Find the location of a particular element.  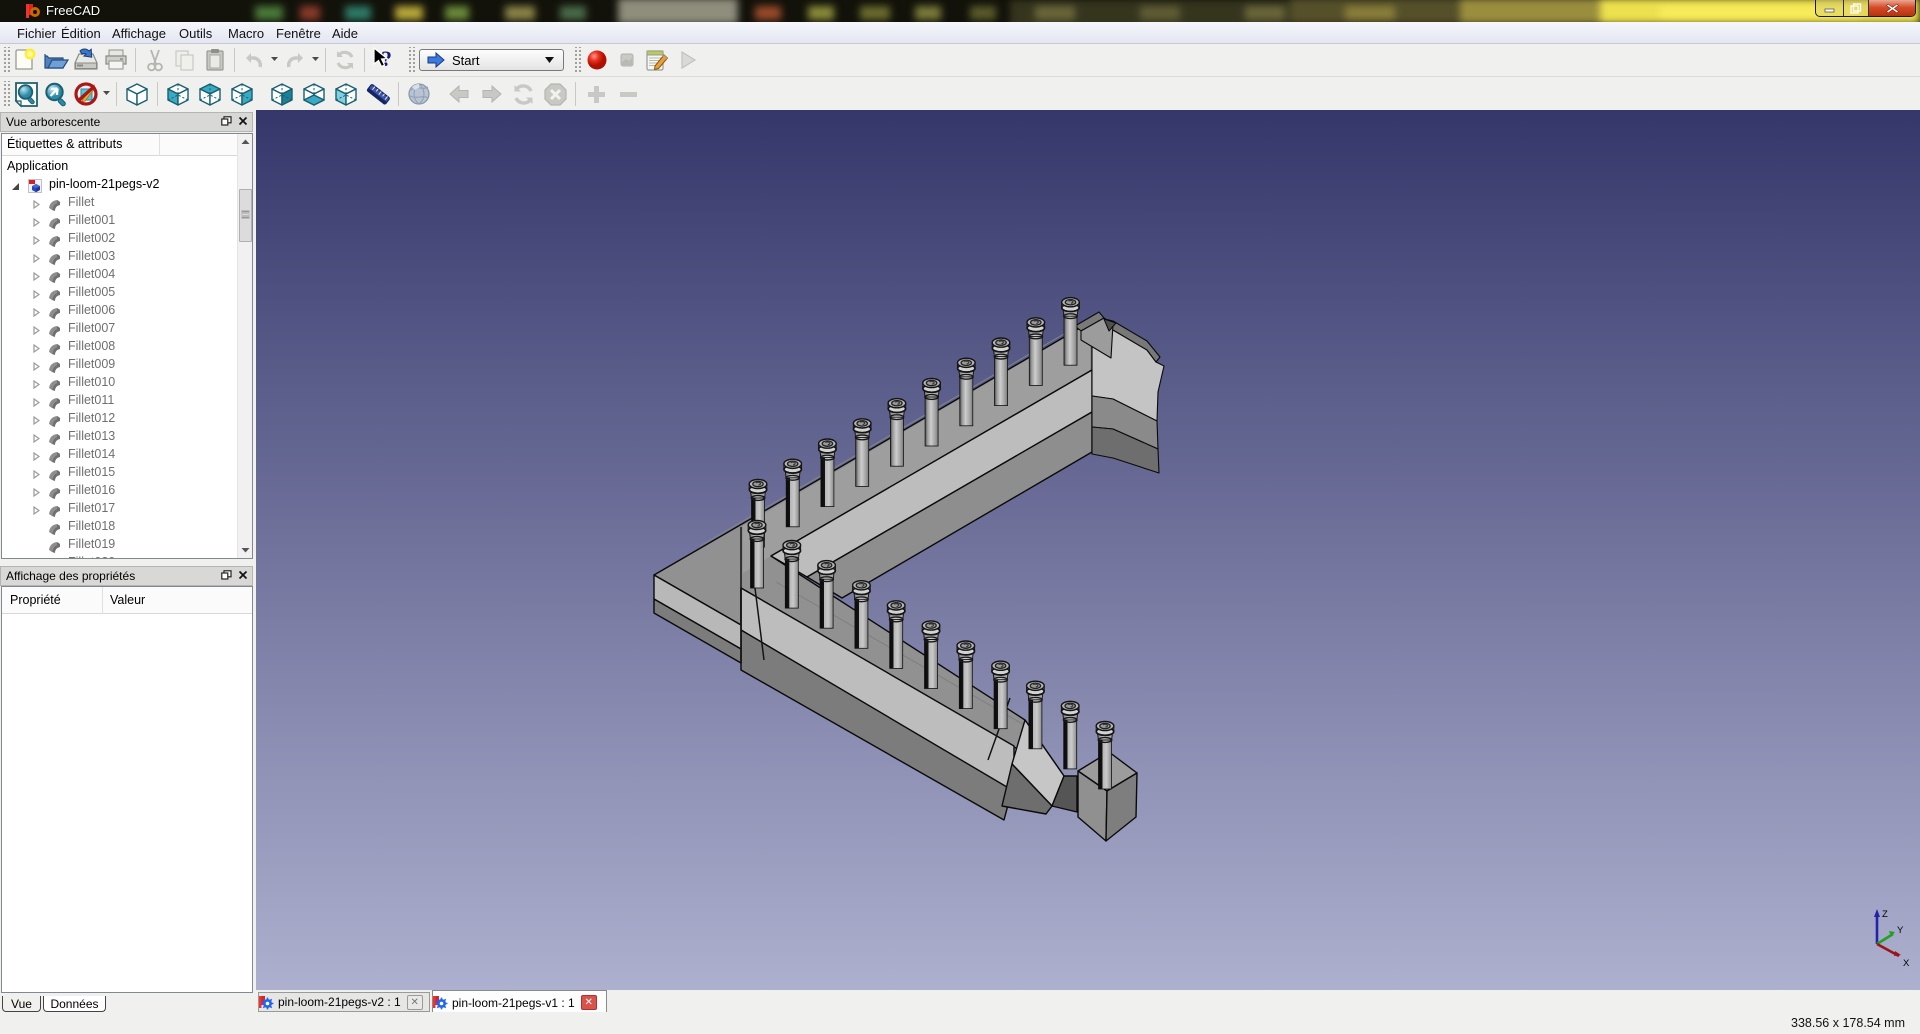

svg-text: X is located at coordinates (1906, 963).